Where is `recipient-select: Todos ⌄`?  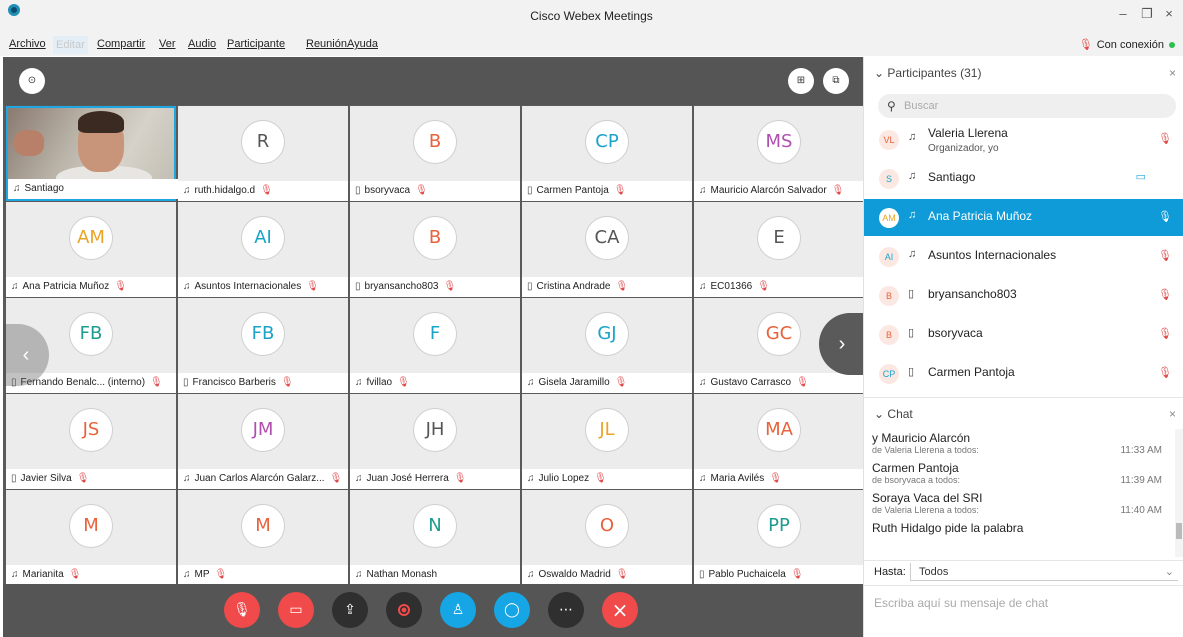
recipient-select: Todos ⌄ is located at coordinates (1044, 572).